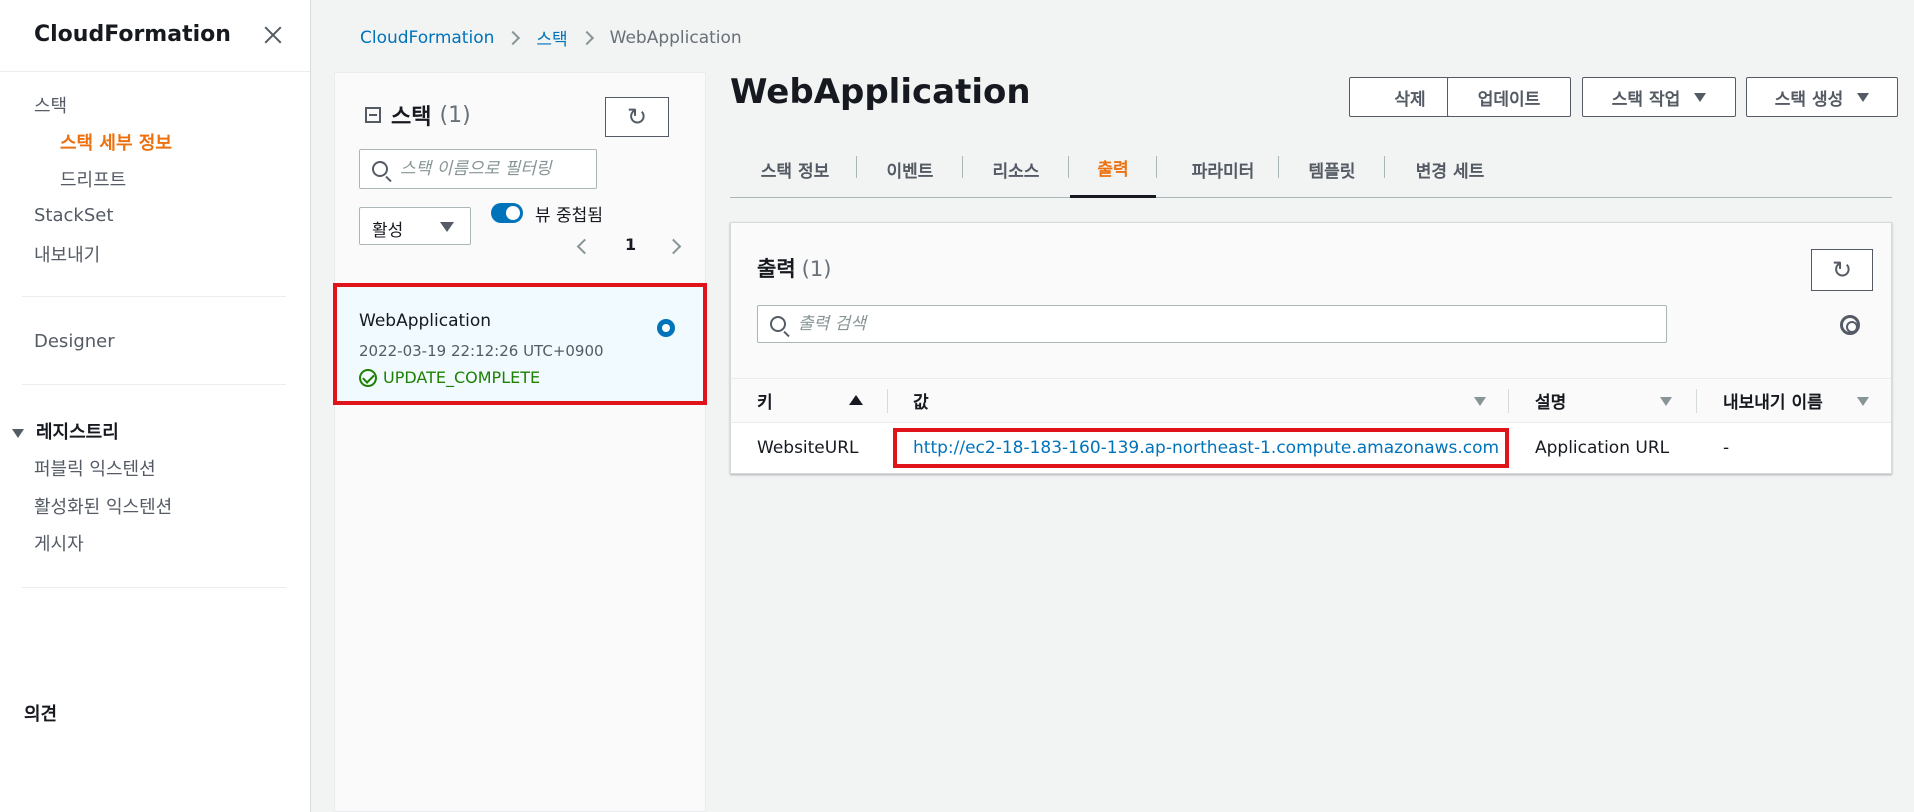 This screenshot has width=1914, height=812. I want to click on status-filter-value: 활성, so click(388, 231).